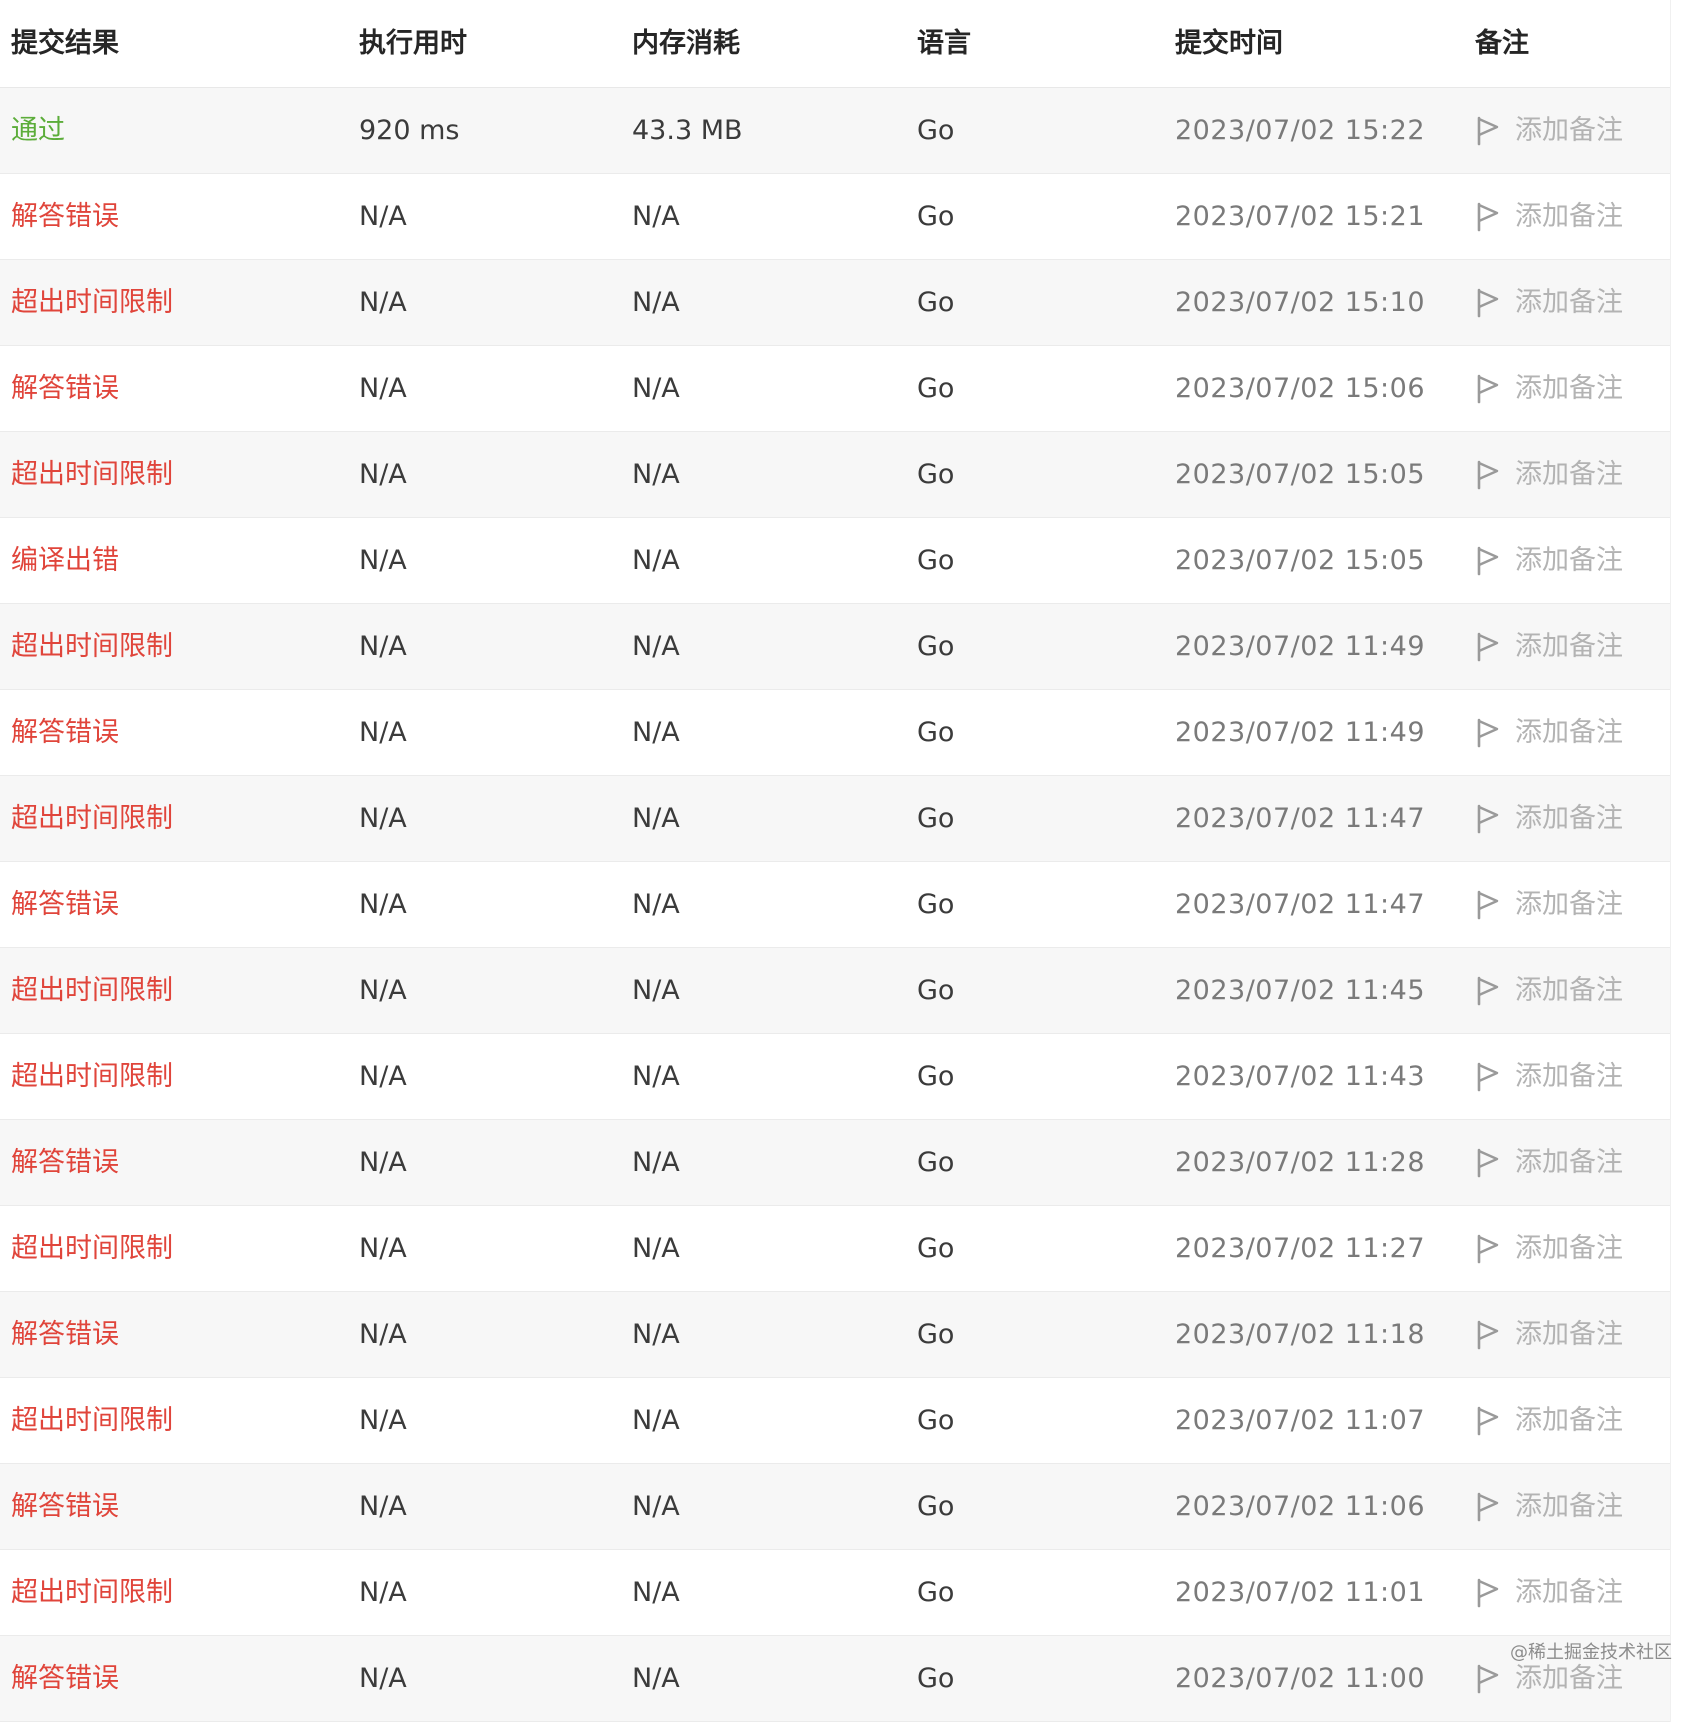 The height and width of the screenshot is (1722, 1696). What do you see at coordinates (835, 1163) in the screenshot?
I see `table-row: 解答错误 N/A N/A Go 2023/07/02 11:28 添加备注` at bounding box center [835, 1163].